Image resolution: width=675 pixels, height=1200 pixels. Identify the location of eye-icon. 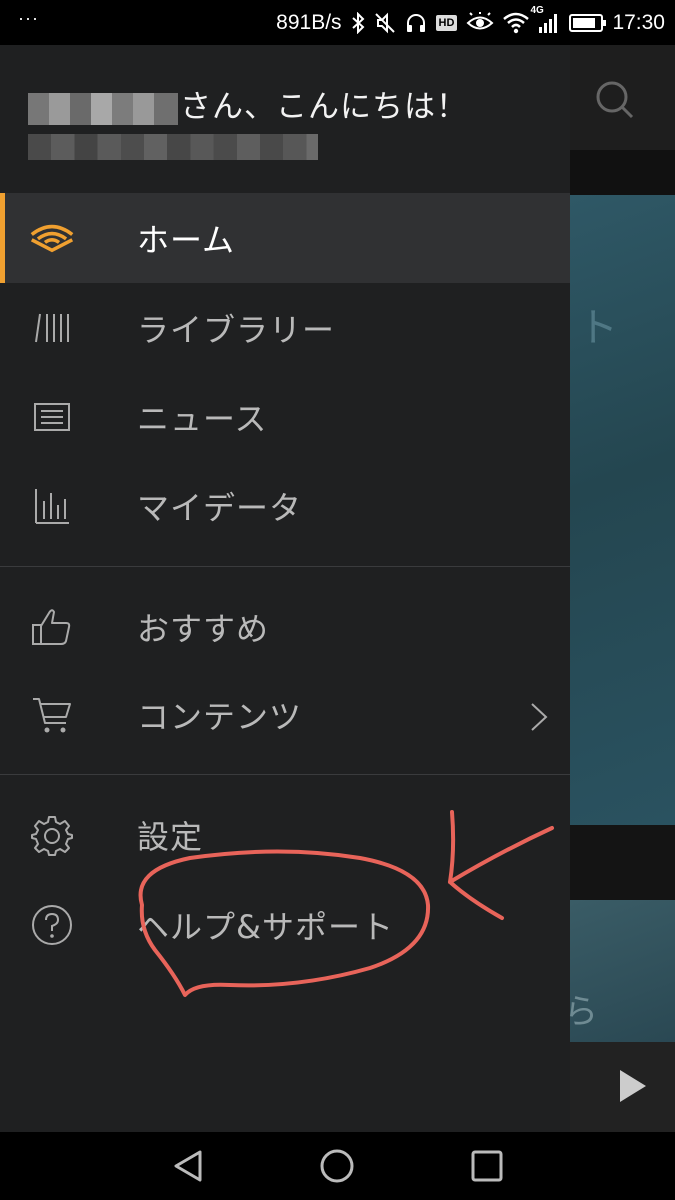
(480, 23).